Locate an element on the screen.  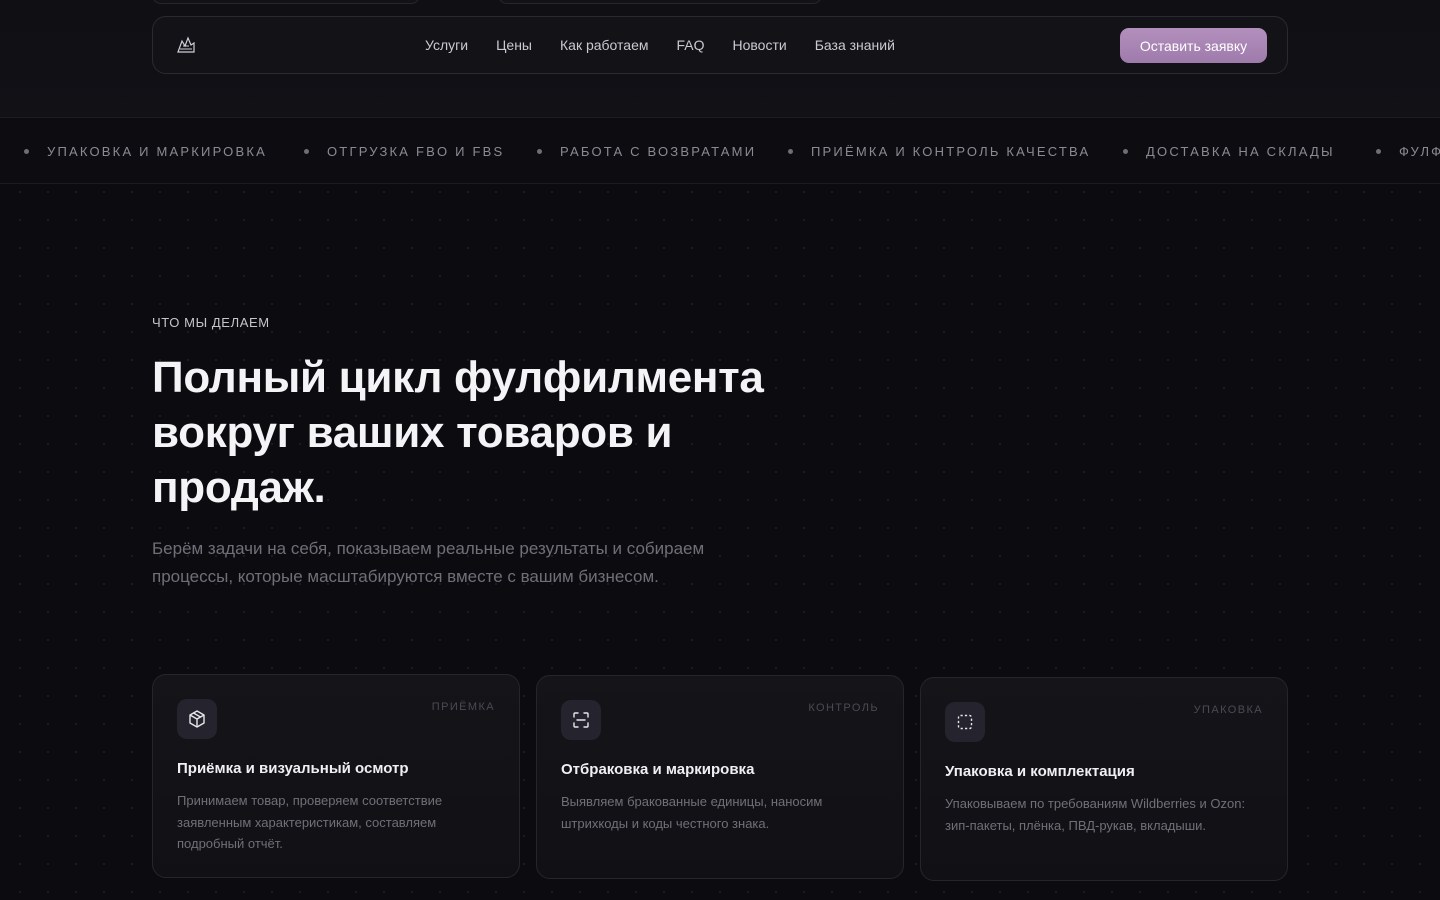
nav-link-how-we-work: Как работаем is located at coordinates (604, 45).